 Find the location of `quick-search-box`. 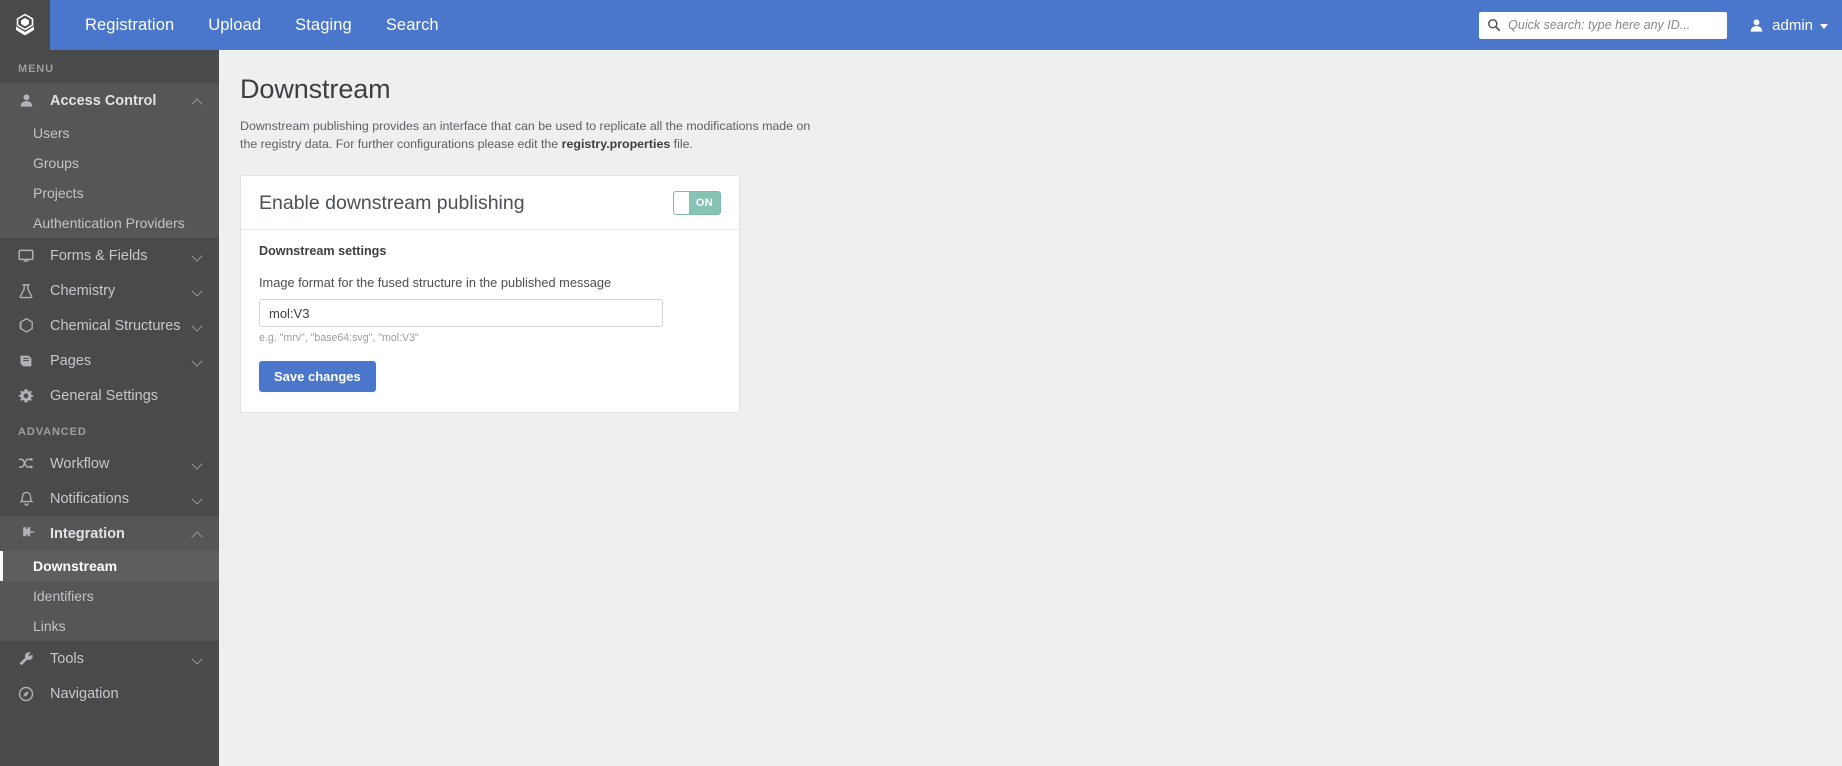

quick-search-box is located at coordinates (1603, 25).